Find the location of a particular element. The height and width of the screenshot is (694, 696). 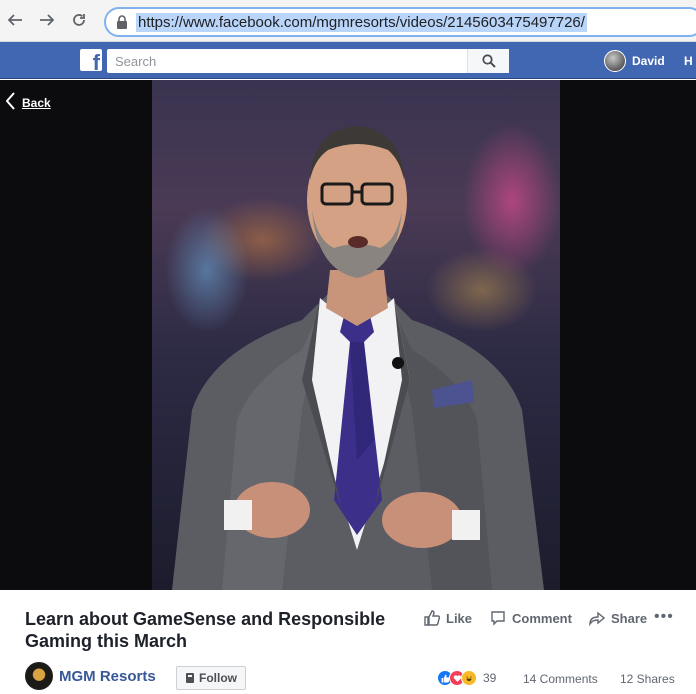

search-icon is located at coordinates (488, 61).